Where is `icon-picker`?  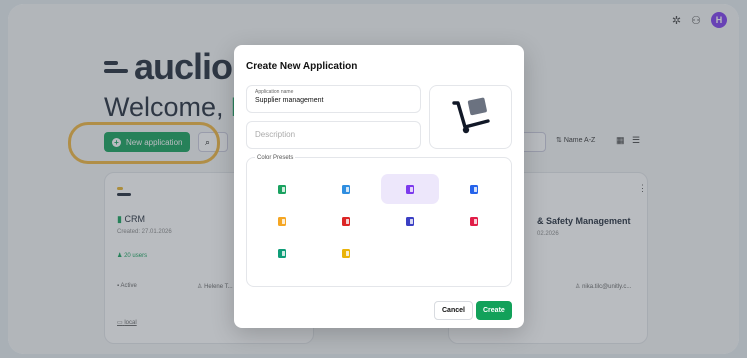
icon-picker is located at coordinates (470, 117).